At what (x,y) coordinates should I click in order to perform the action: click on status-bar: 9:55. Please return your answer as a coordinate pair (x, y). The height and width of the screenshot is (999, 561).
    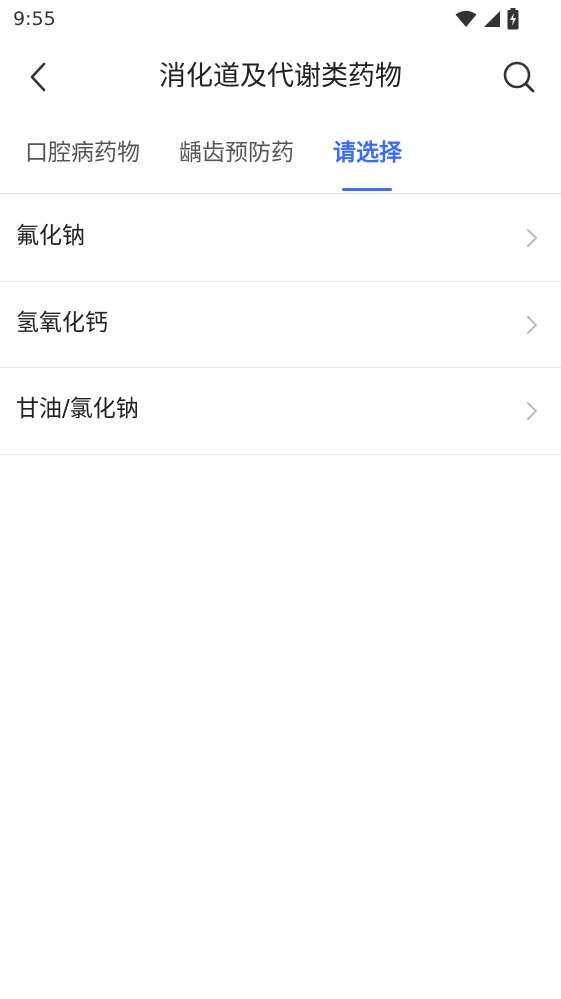
    Looking at the image, I should click on (280, 20).